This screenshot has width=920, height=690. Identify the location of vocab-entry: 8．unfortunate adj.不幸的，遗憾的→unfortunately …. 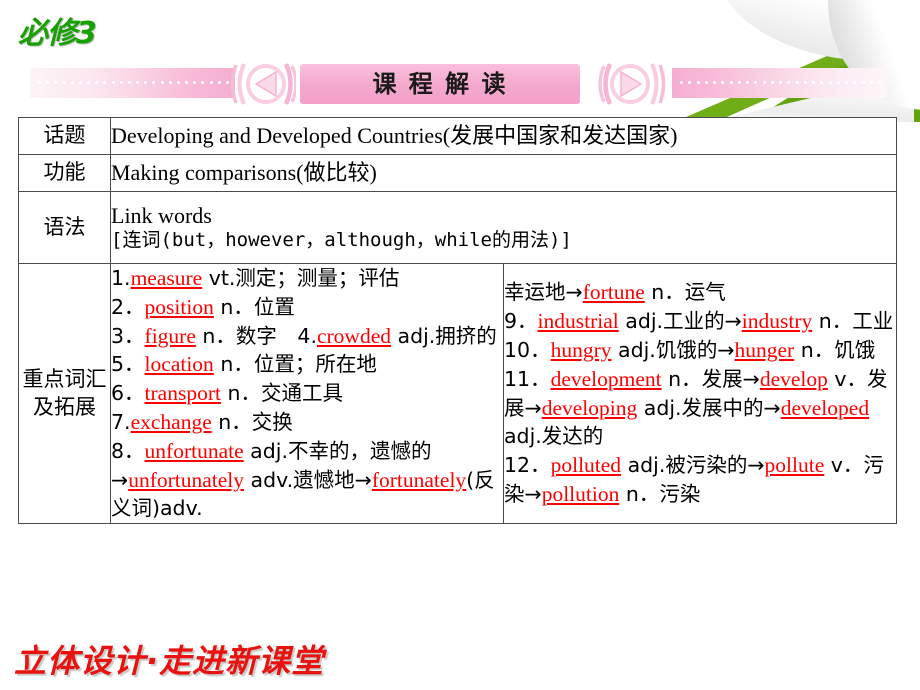
(307, 480).